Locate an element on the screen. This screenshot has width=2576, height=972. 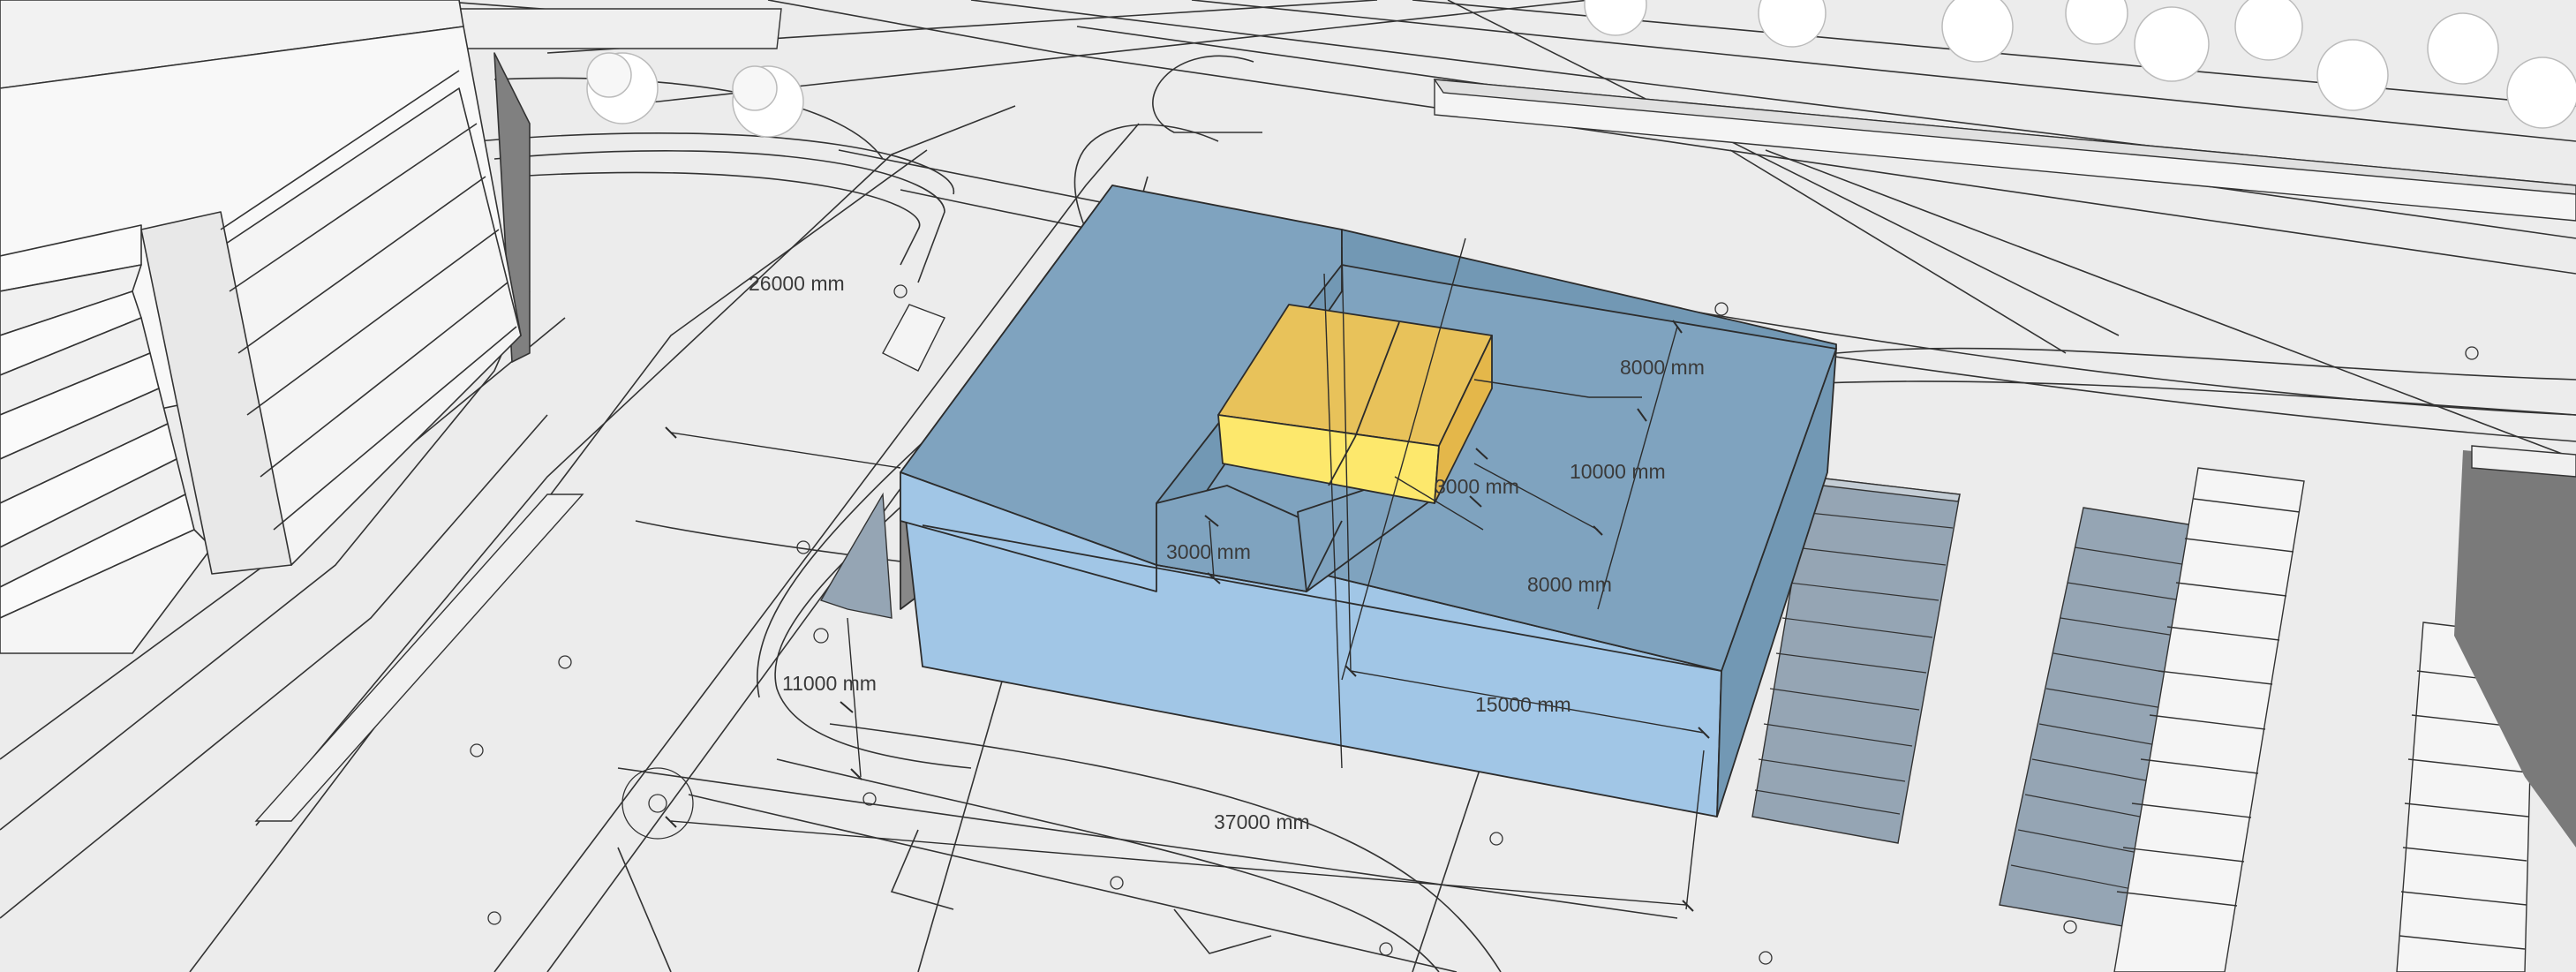
dimension-10000: 10000 mm is located at coordinates (1618, 471).